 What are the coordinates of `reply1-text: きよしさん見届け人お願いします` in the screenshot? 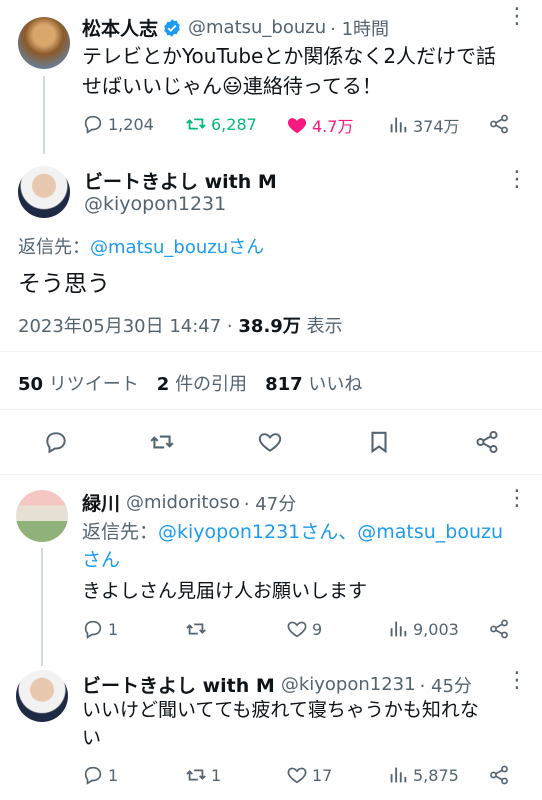 It's located at (225, 591).